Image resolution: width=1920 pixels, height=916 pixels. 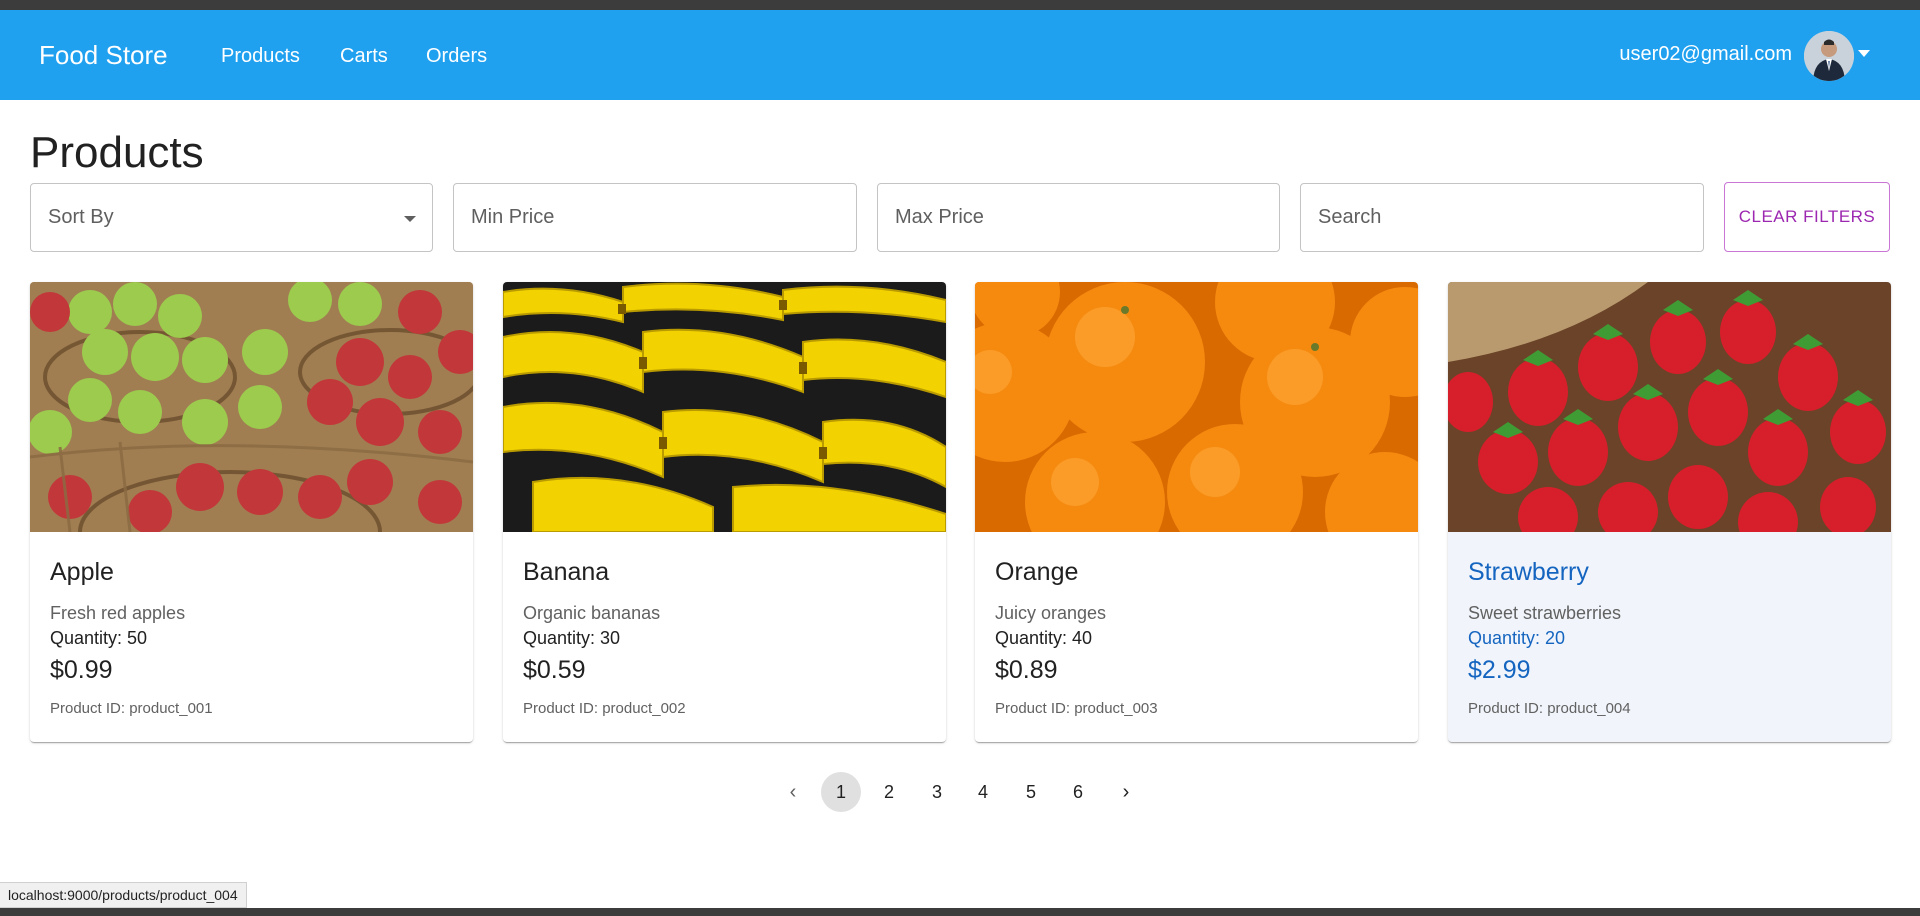 I want to click on status-bar-url: localhost:9000/products/product_004, so click(x=123, y=895).